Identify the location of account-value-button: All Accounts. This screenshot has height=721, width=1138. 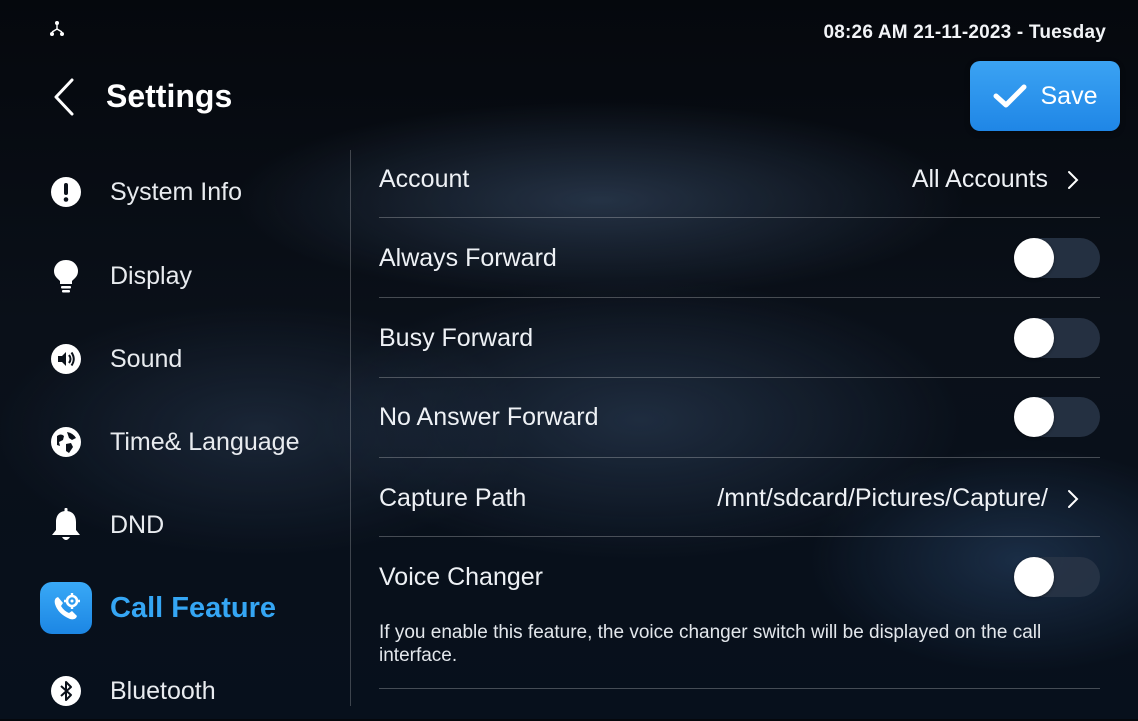
(996, 179).